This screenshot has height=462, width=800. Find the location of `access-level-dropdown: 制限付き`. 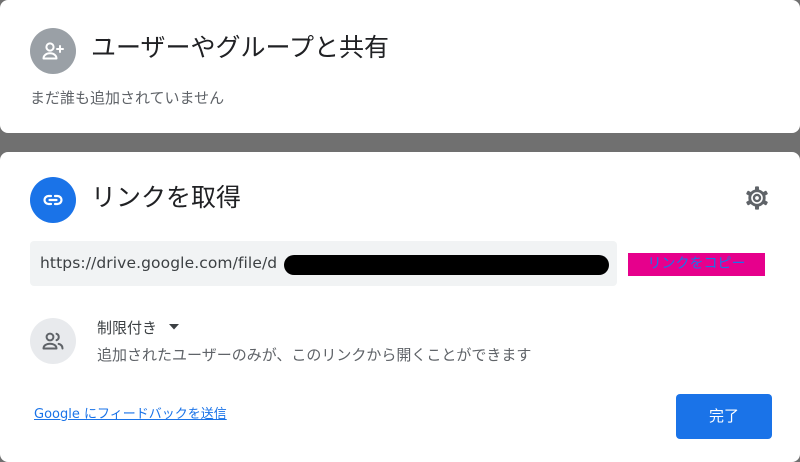

access-level-dropdown: 制限付き is located at coordinates (138, 327).